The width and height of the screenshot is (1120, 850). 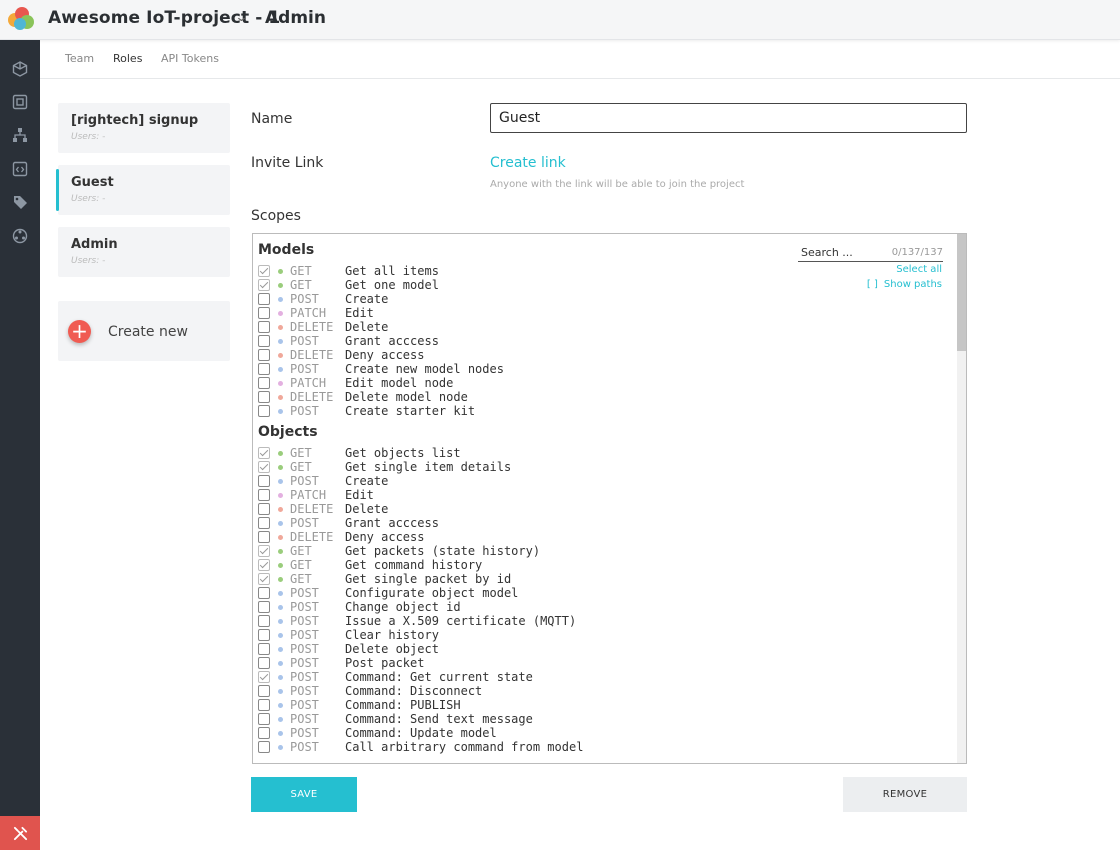 What do you see at coordinates (410, 411) in the screenshot?
I see `scope-label: Create starter kit` at bounding box center [410, 411].